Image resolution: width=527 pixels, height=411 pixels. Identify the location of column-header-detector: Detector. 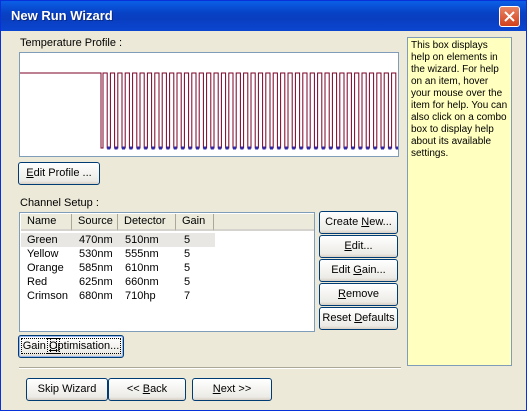
(147, 222).